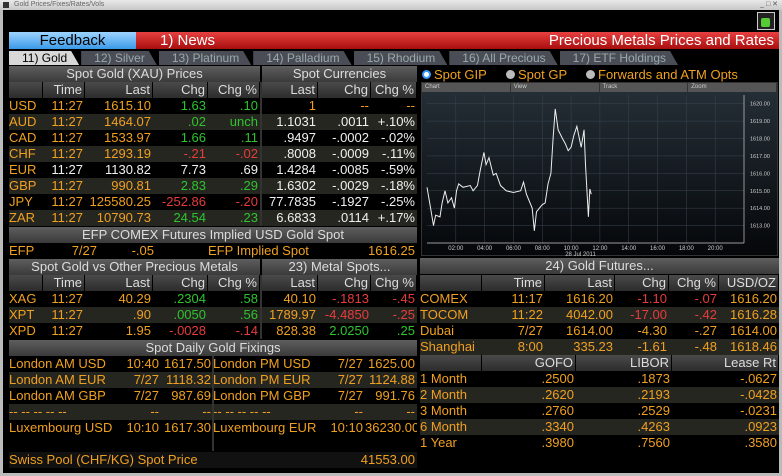 Image resolution: width=782 pixels, height=476 pixels. I want to click on y-tick-label: 1620.00, so click(760, 105).